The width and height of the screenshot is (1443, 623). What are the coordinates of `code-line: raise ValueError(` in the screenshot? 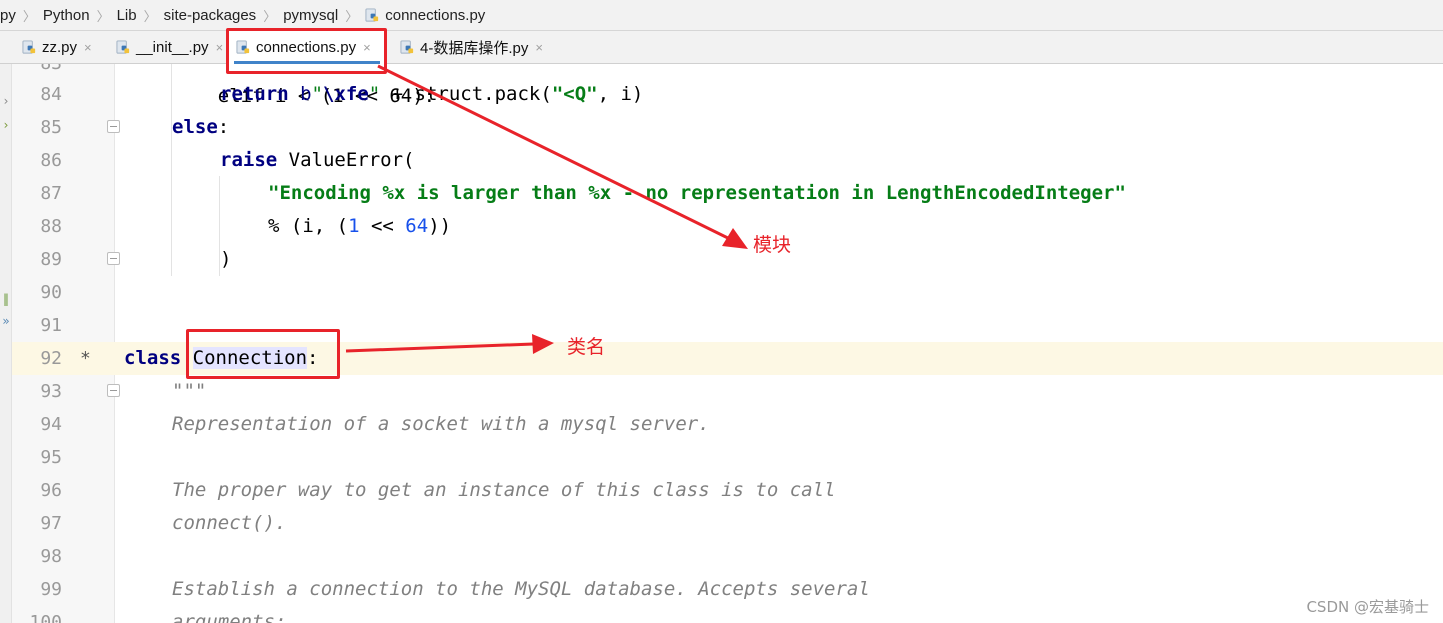 It's located at (317, 160).